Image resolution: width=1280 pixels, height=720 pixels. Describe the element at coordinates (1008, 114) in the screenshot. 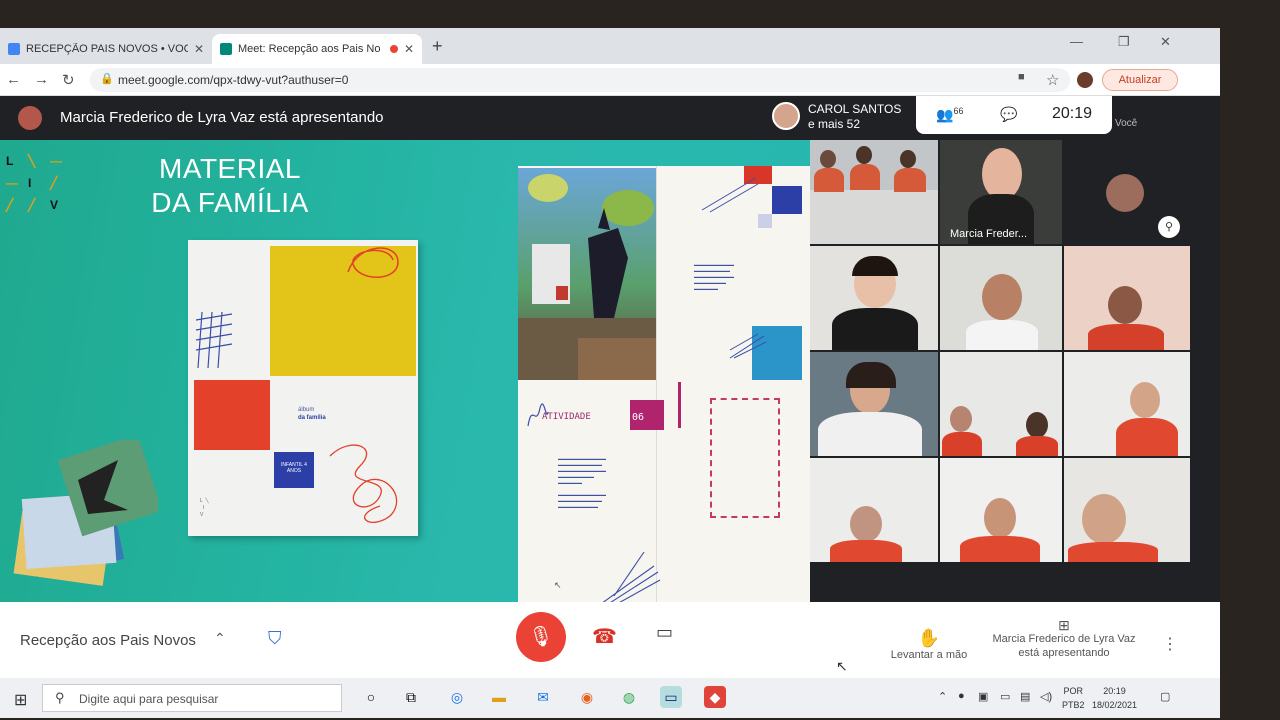

I see `chat-icon: 💬` at that location.